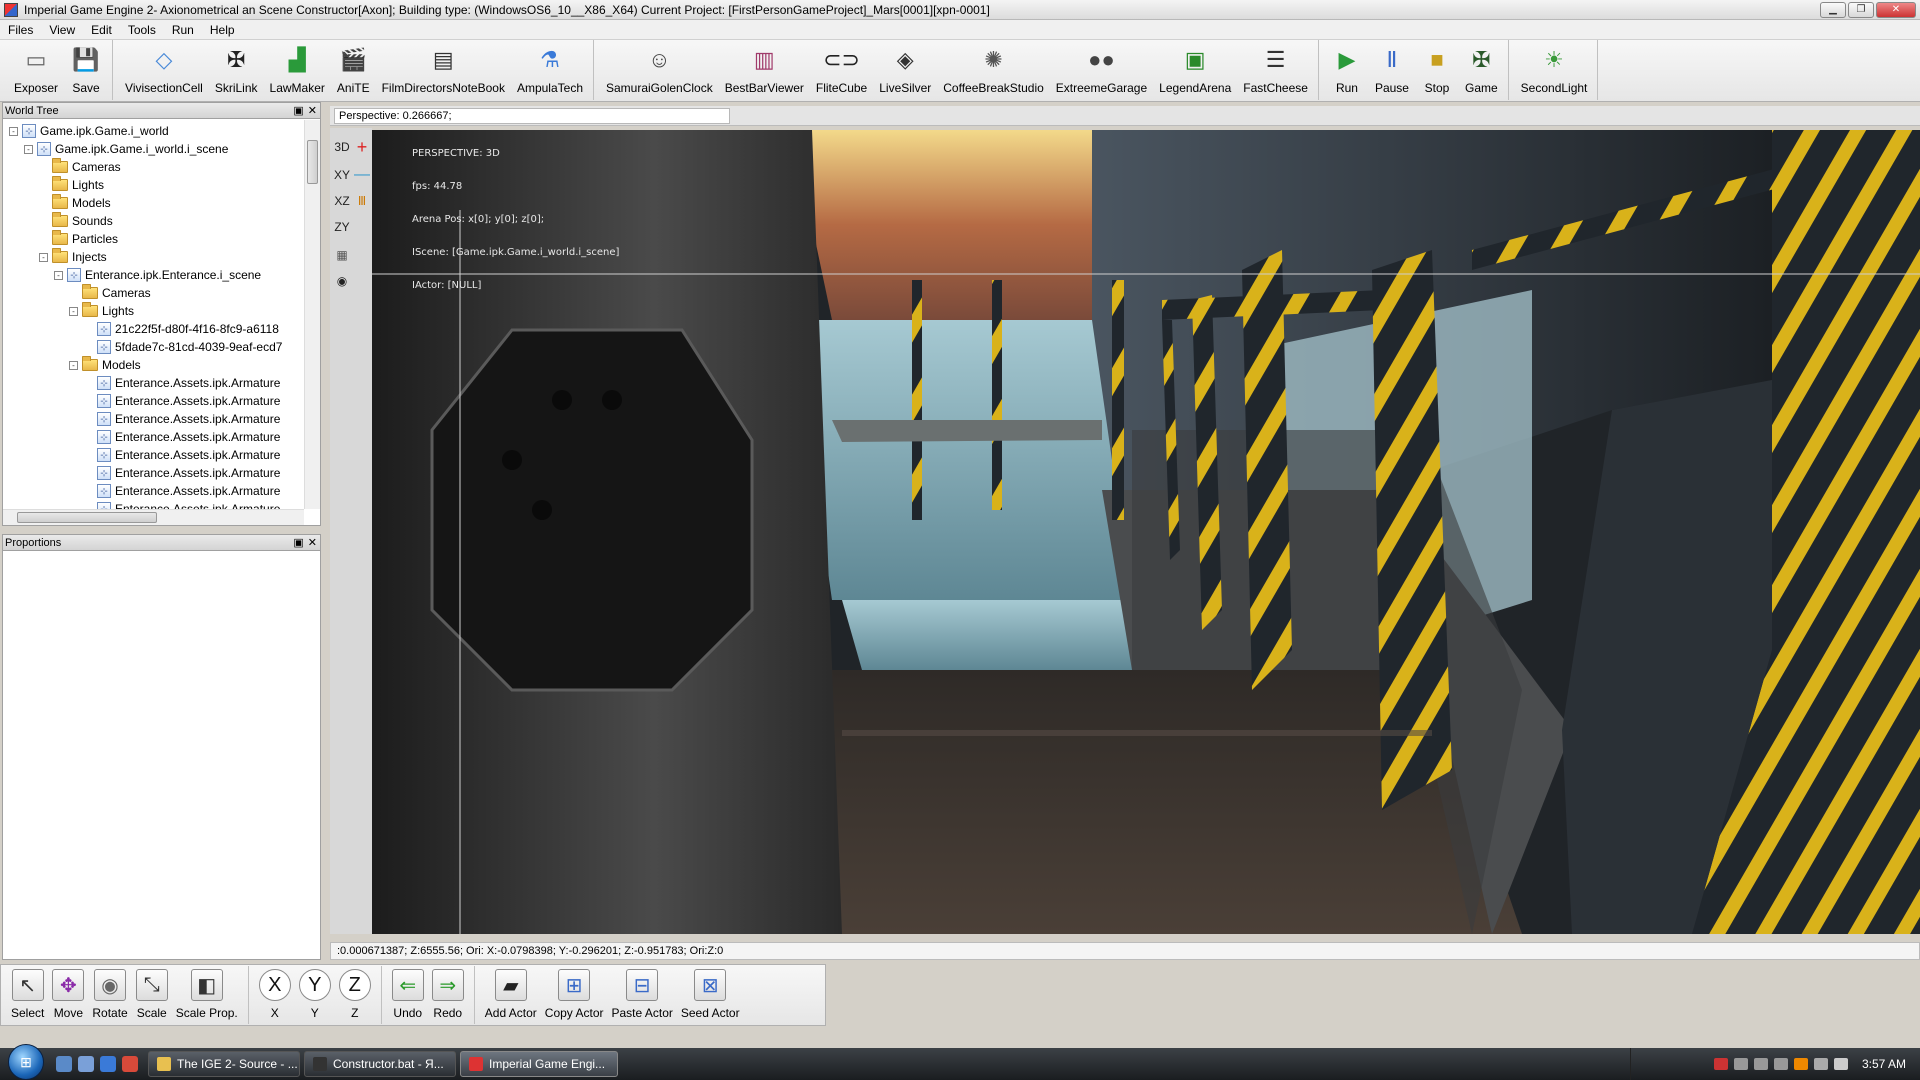 This screenshot has height=1080, width=1920. I want to click on tree-item: - Lights, so click(153, 311).